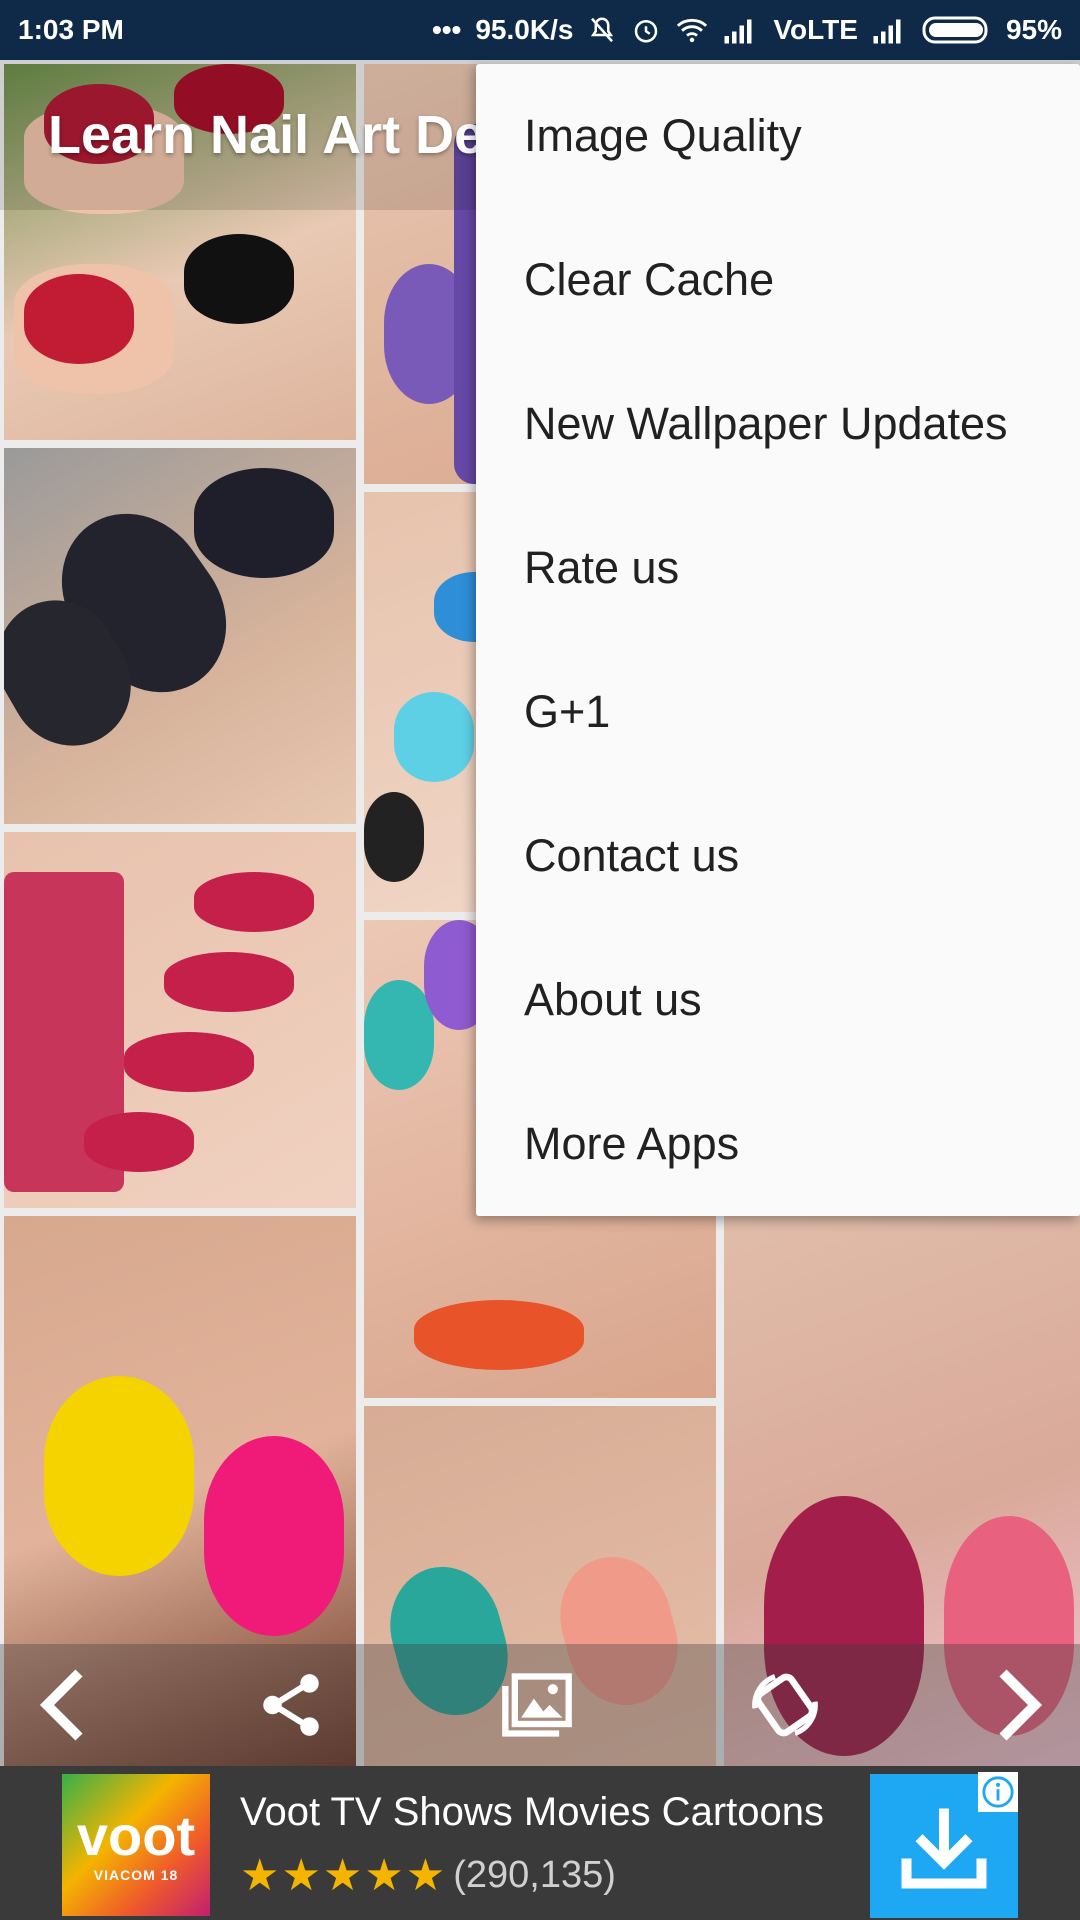 The image size is (1080, 1920). What do you see at coordinates (446, 29) in the screenshot?
I see `more-dots-icon: •••` at bounding box center [446, 29].